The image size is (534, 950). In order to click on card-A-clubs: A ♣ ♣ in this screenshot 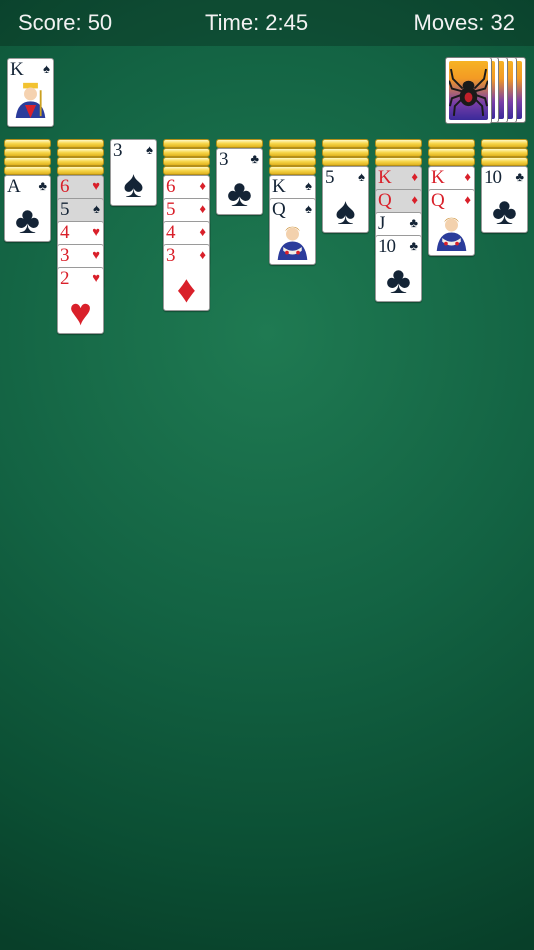, I will do `click(27, 208)`.